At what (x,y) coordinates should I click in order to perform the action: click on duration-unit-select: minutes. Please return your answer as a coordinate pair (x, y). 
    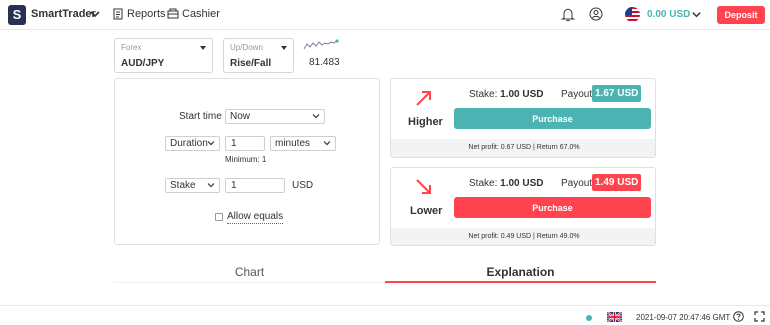
    Looking at the image, I should click on (303, 143).